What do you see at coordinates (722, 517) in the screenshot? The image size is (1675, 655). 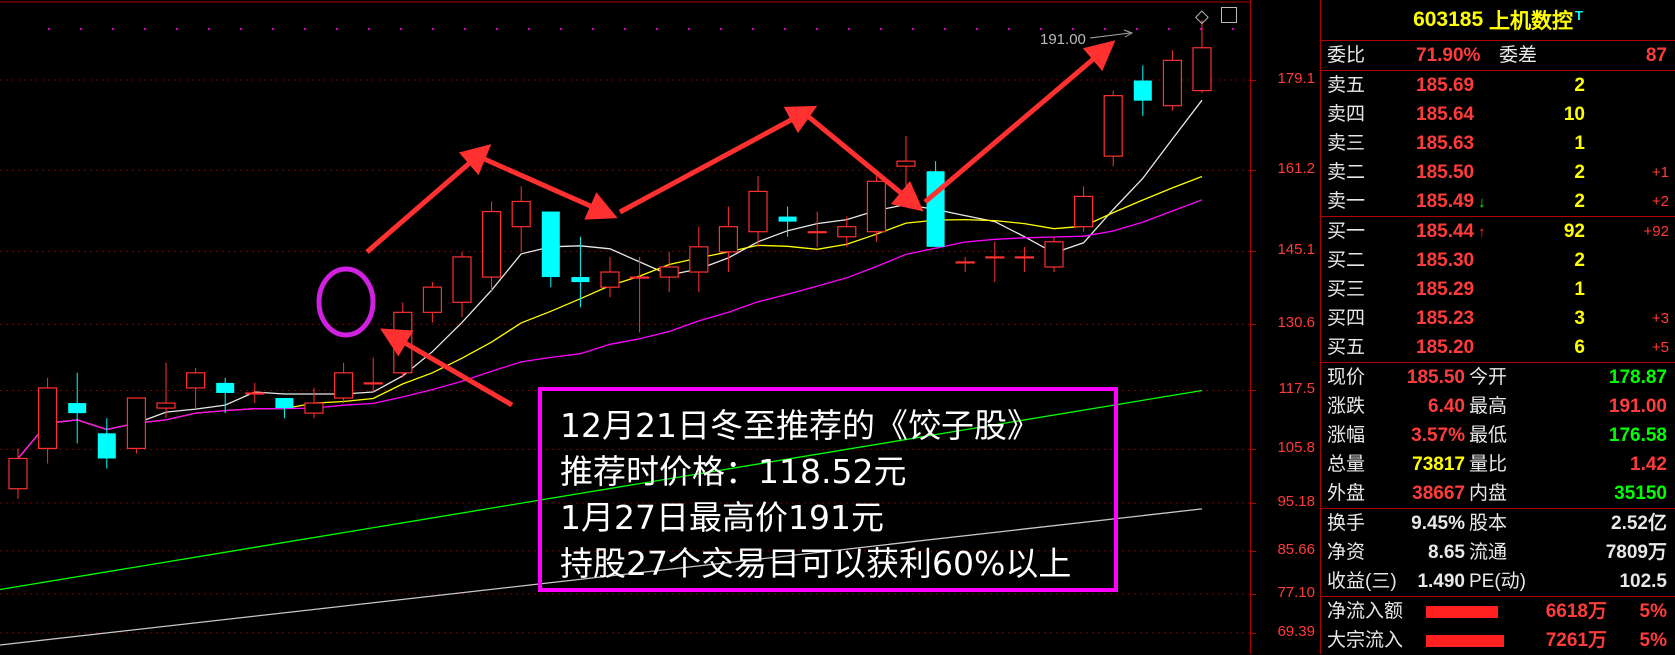 I see `annotation-line-3: 1月27日最高价191元` at bounding box center [722, 517].